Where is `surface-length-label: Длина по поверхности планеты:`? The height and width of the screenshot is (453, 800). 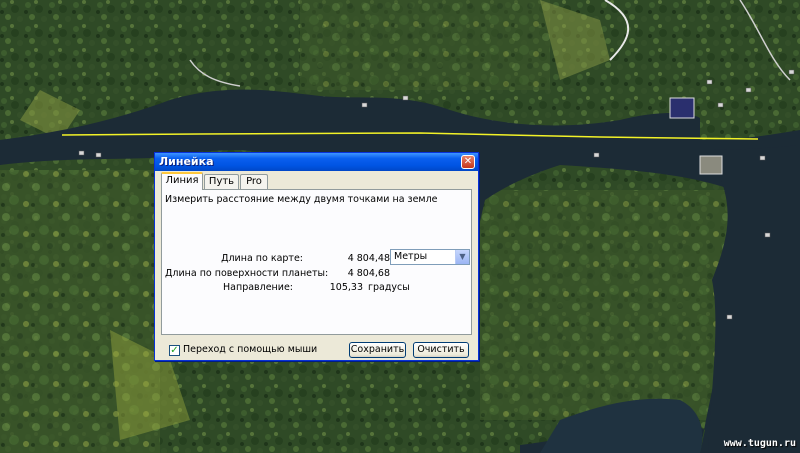
surface-length-label: Длина по поверхности планеты: is located at coordinates (247, 273).